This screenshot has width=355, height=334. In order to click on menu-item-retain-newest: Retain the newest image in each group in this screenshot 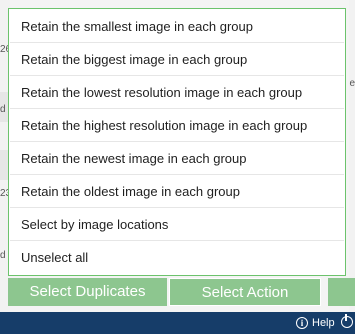, I will do `click(177, 159)`.